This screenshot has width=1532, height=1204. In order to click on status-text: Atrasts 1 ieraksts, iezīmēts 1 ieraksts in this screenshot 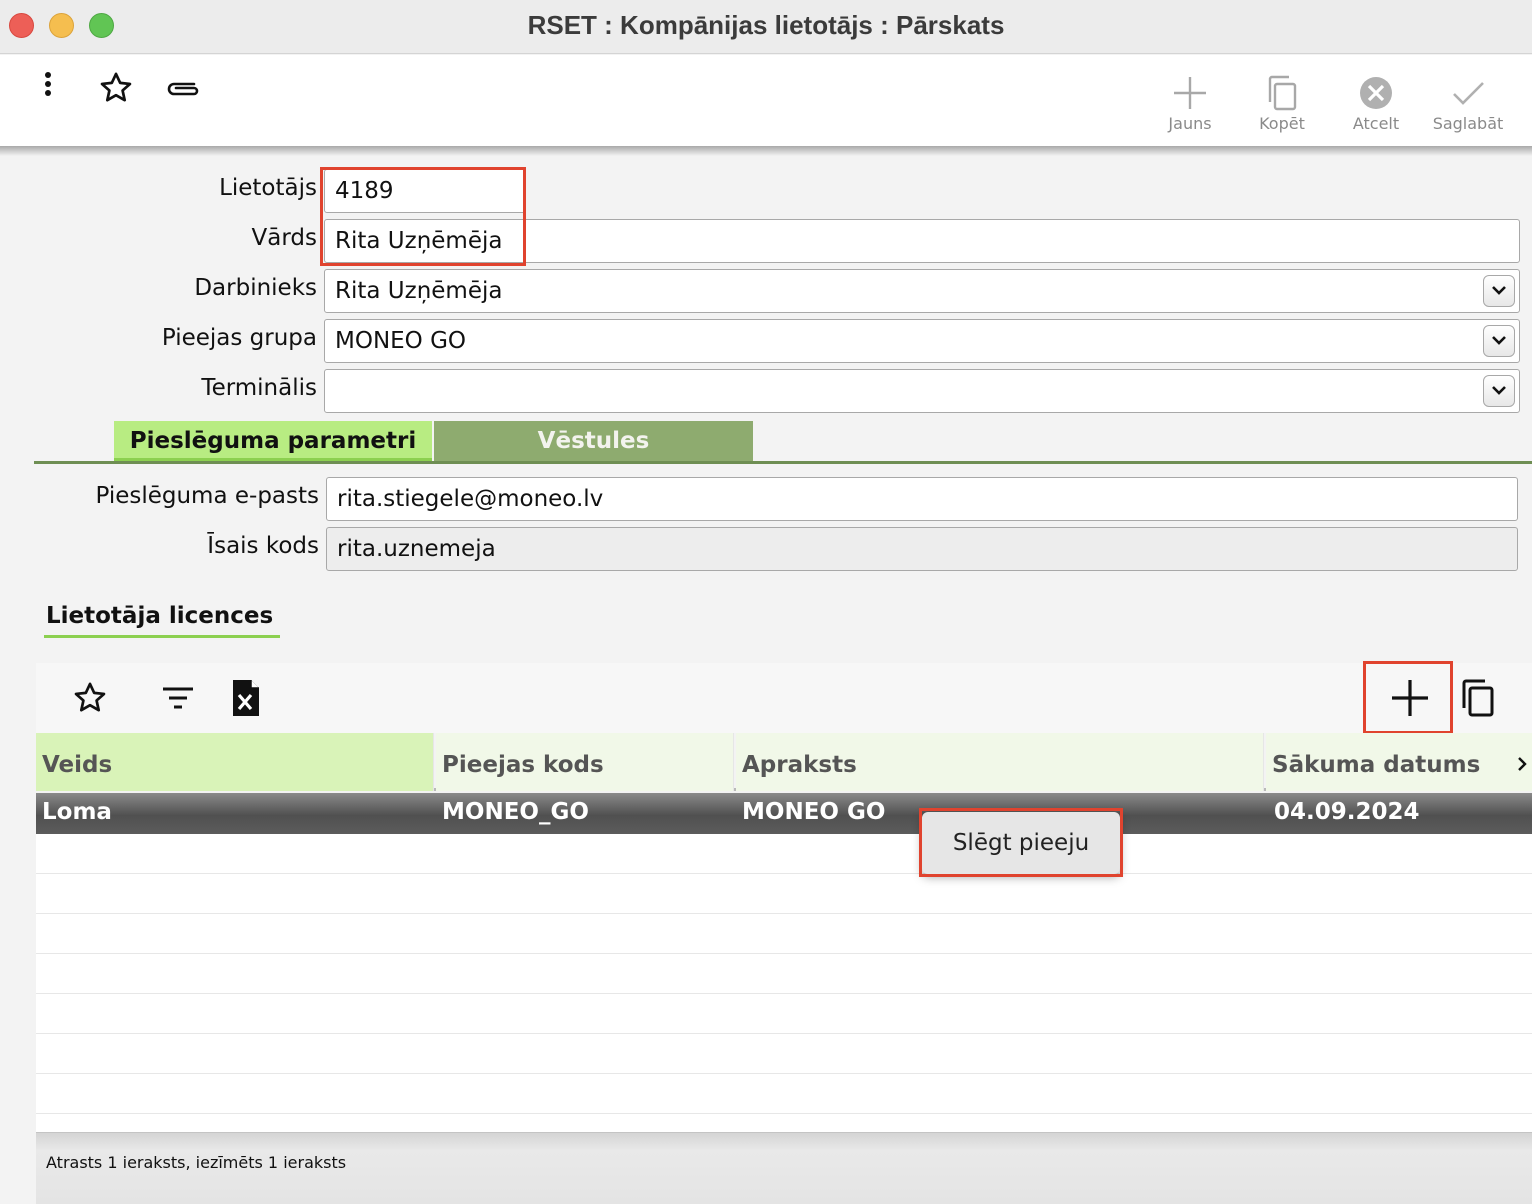, I will do `click(196, 1162)`.